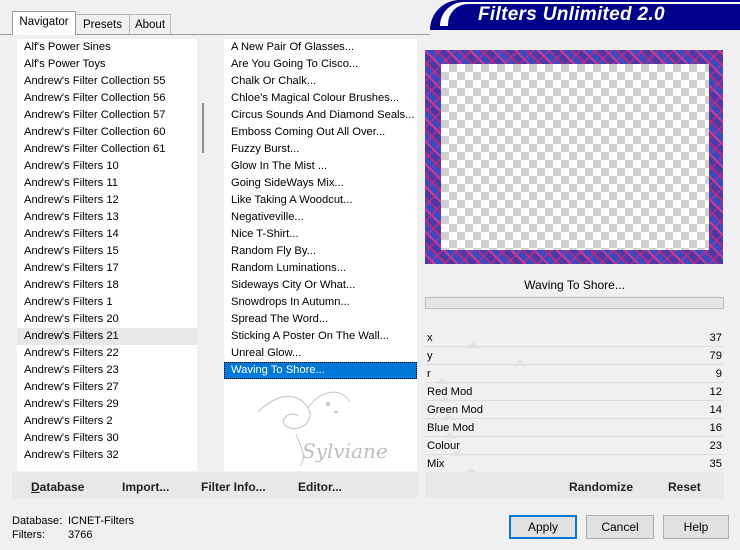 This screenshot has height=550, width=740. What do you see at coordinates (28, 535) in the screenshot?
I see `filters-count-label: Filters:` at bounding box center [28, 535].